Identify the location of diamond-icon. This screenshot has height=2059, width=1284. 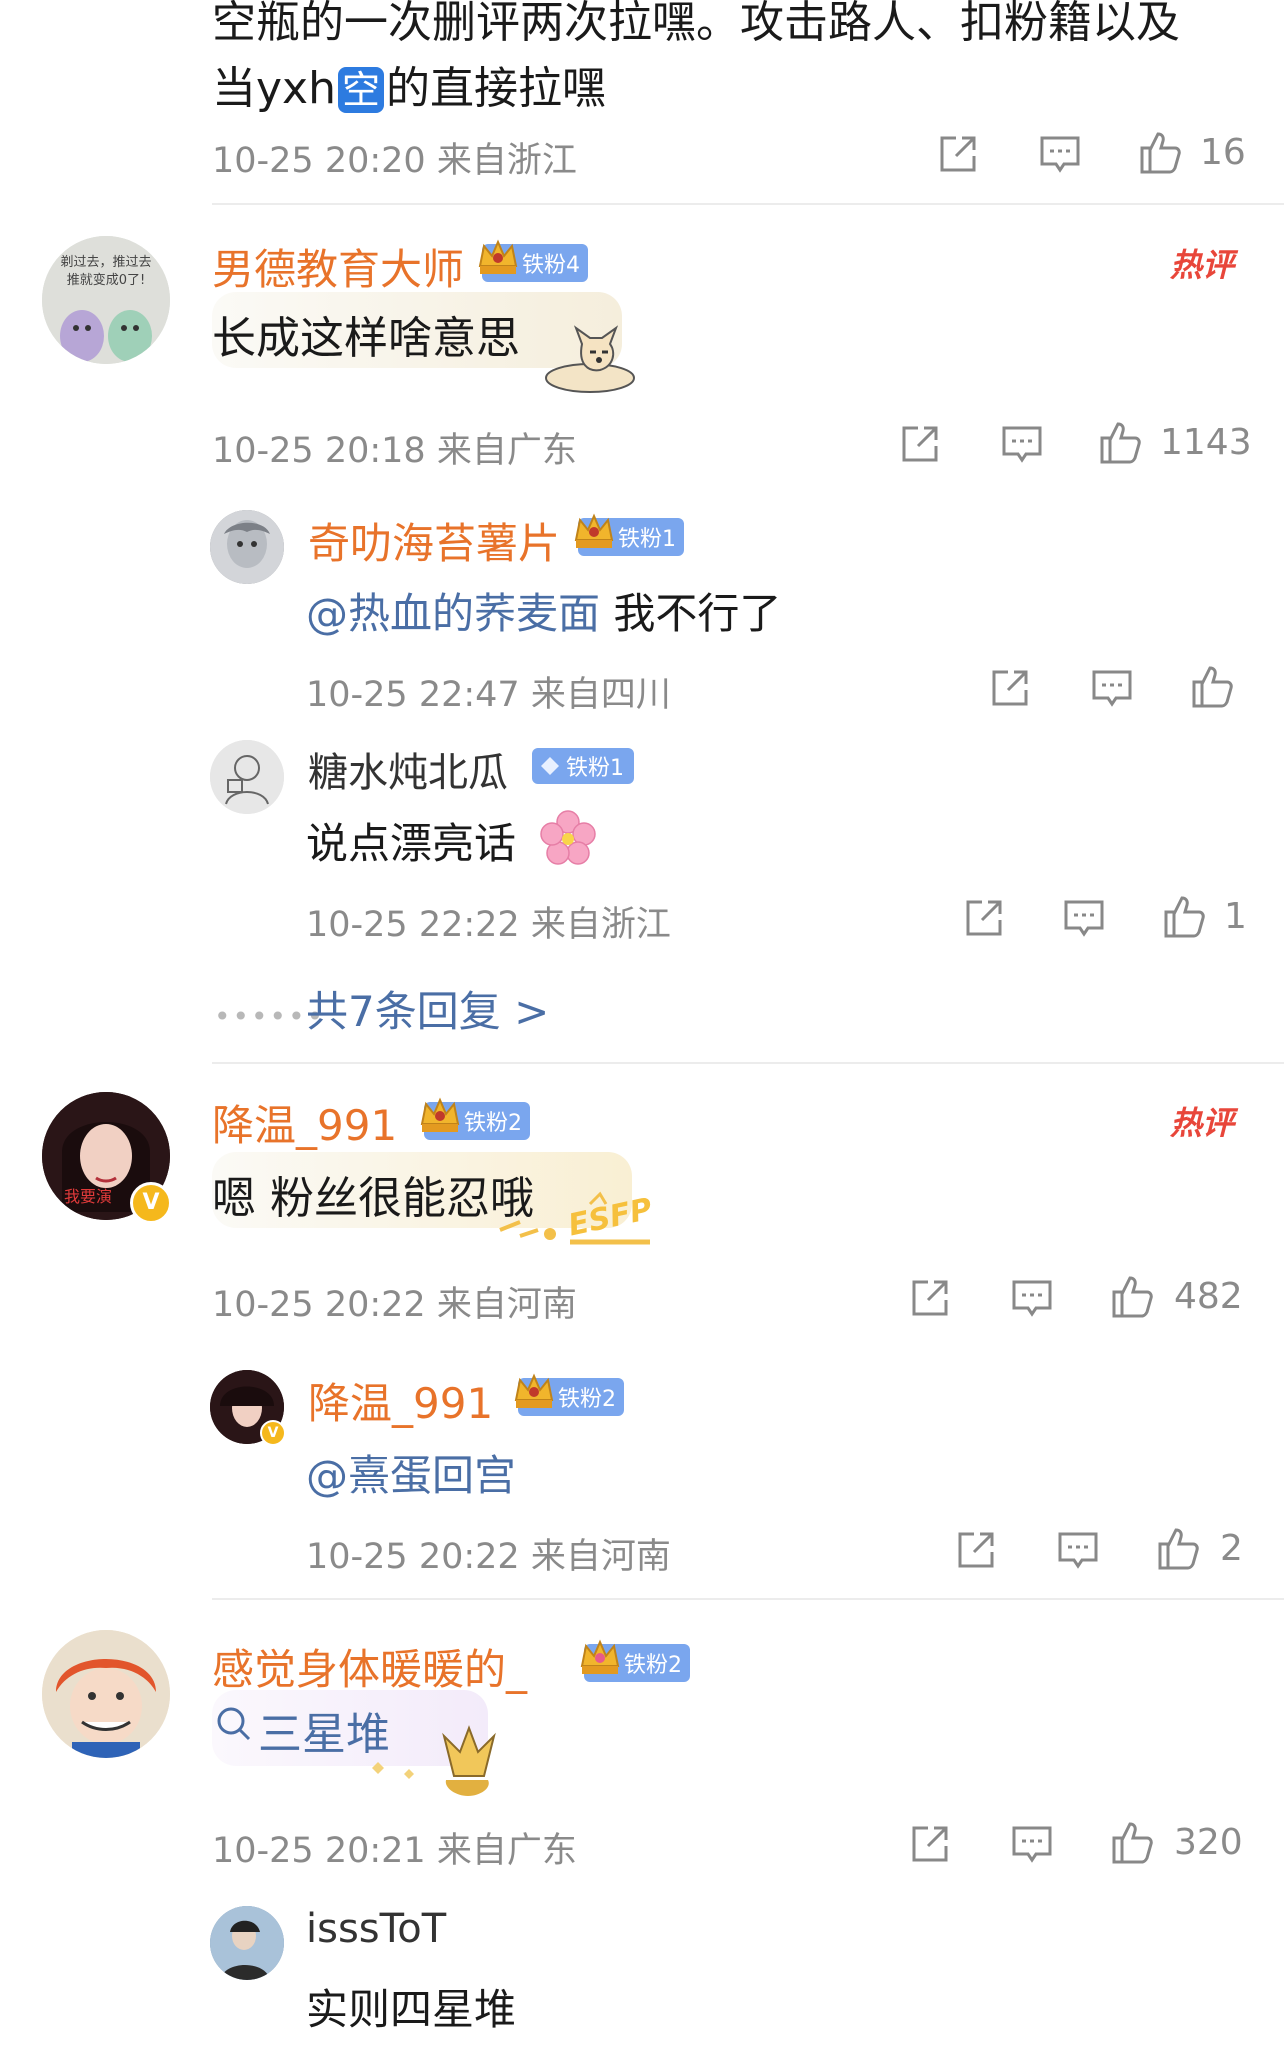
(550, 766).